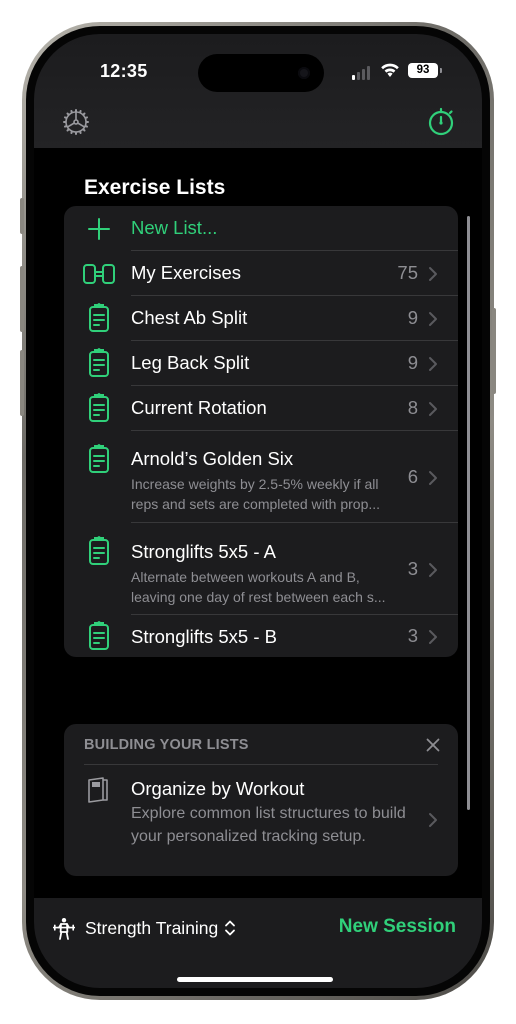  Describe the element at coordinates (361, 73) in the screenshot. I see `cellular-signal-icon` at that location.